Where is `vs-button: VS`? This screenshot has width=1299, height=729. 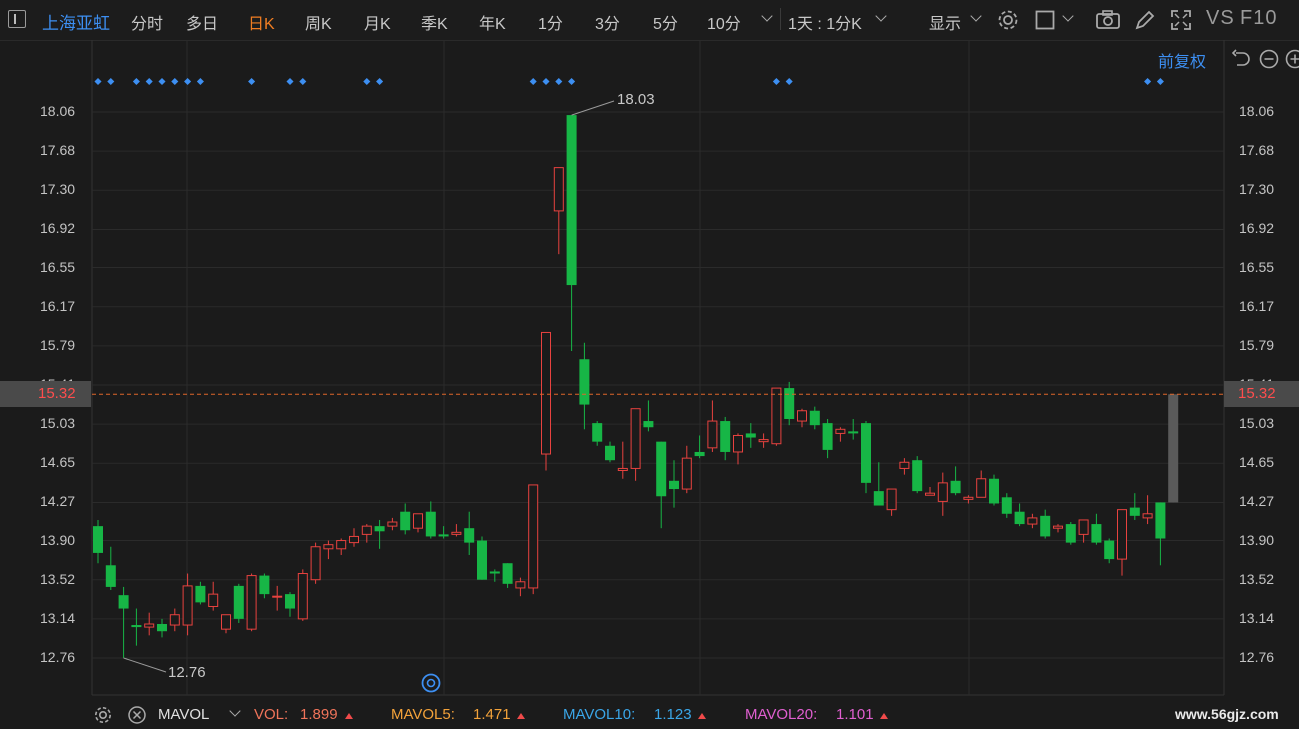
vs-button: VS is located at coordinates (1220, 18).